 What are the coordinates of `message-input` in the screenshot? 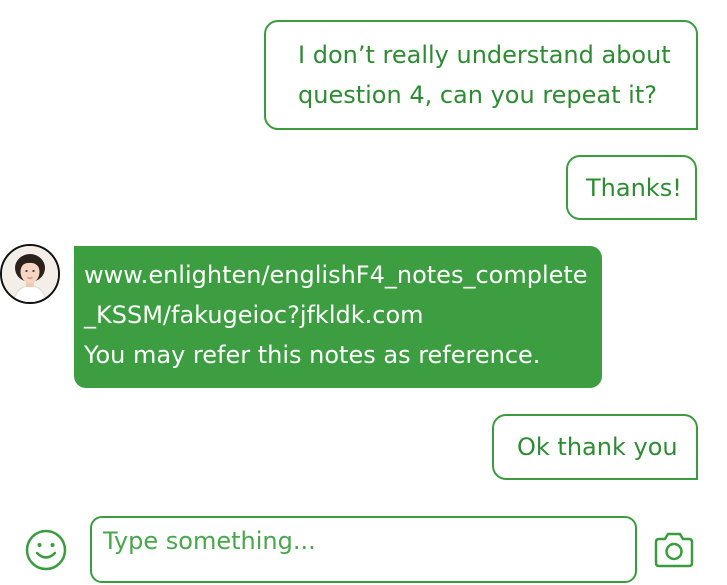 It's located at (363, 541).